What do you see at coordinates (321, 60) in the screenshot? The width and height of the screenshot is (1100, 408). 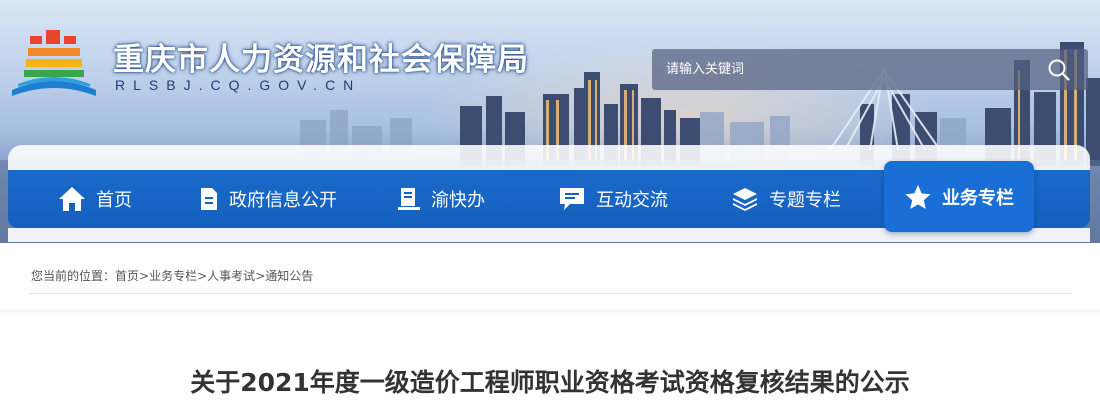 I see `site-title: 重庆市人力资源和社会保障局` at bounding box center [321, 60].